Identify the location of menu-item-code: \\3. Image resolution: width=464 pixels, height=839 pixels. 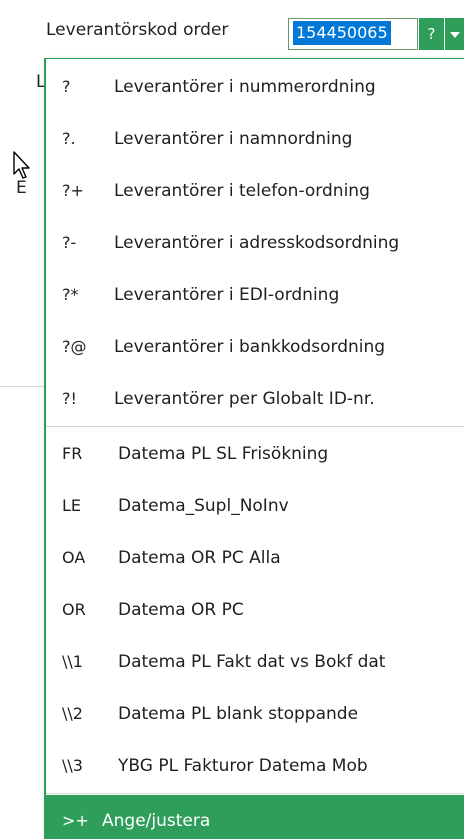
(72, 765).